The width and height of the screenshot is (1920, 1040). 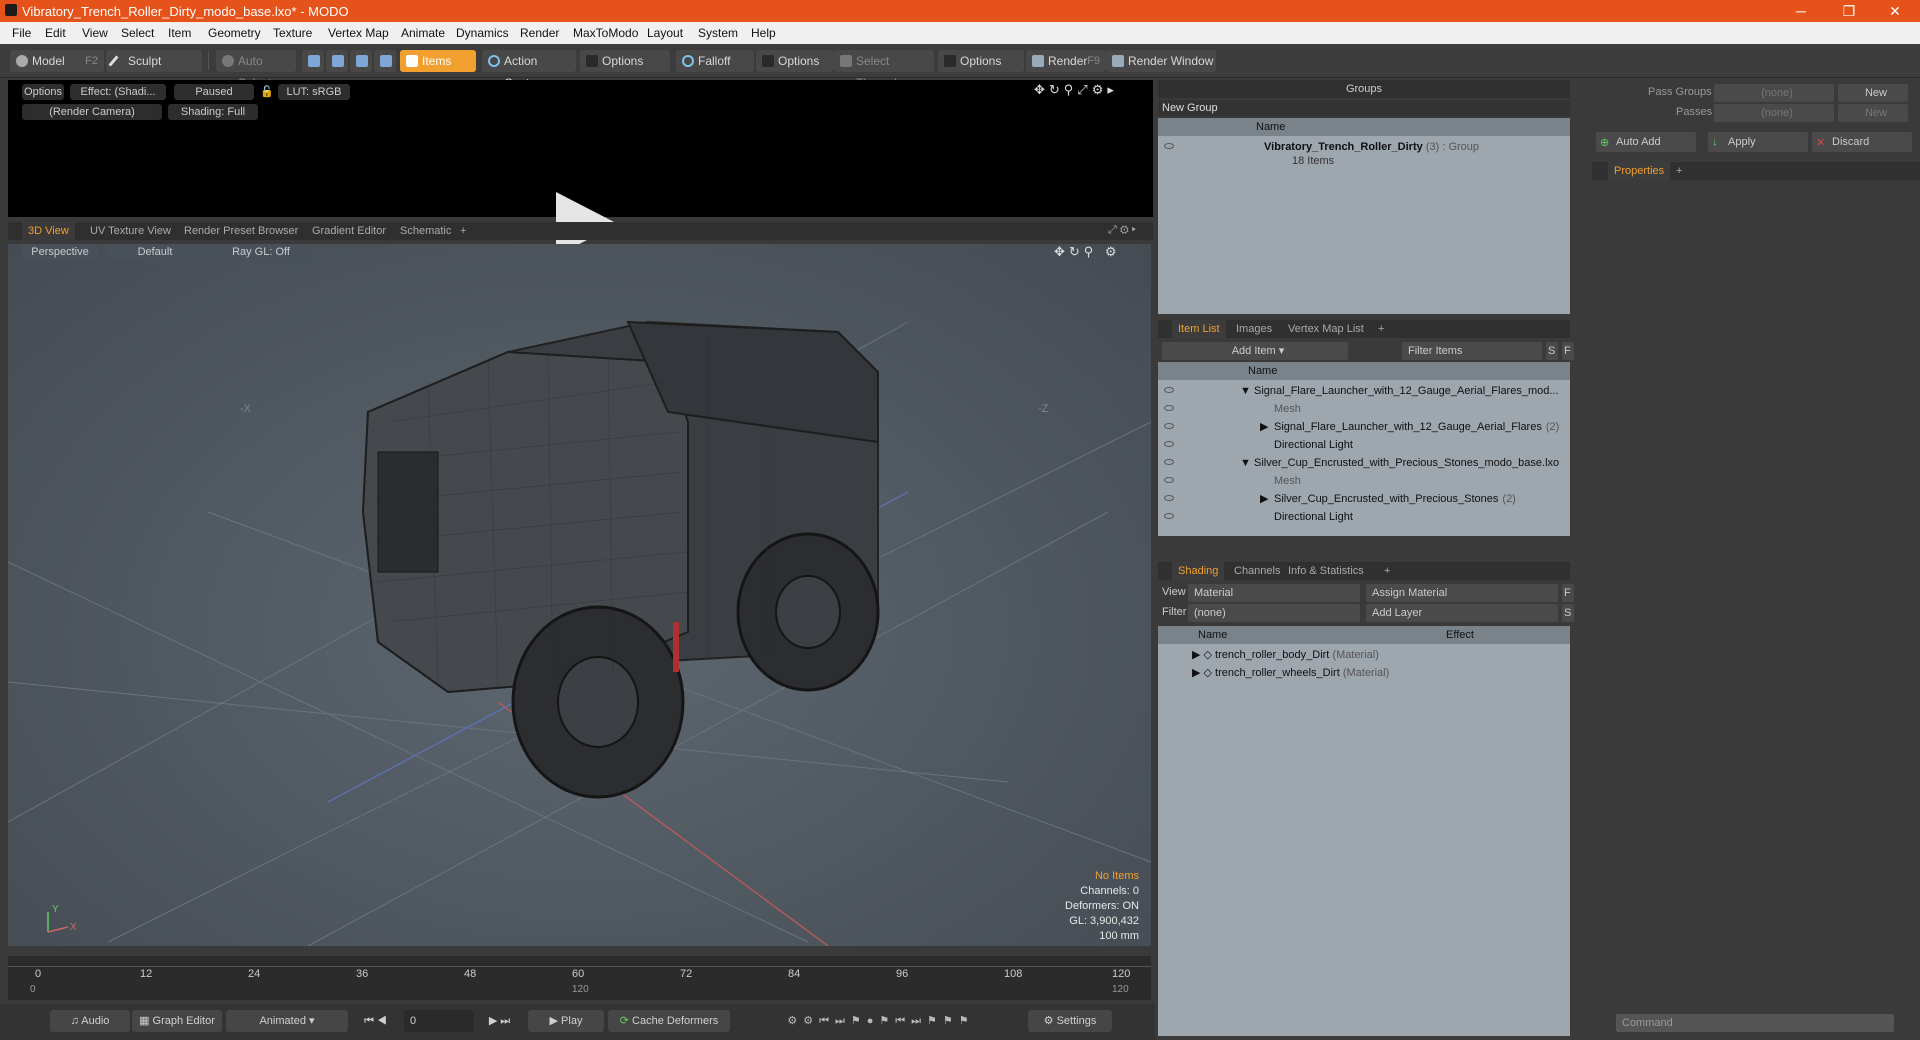 I want to click on add-properties-tab-button: +, so click(x=1679, y=171).